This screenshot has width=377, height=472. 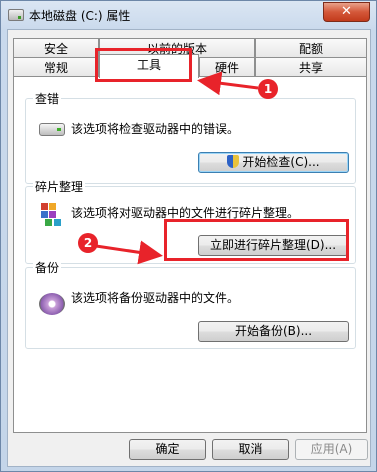 I want to click on backup-disc-icon, so click(x=52, y=304).